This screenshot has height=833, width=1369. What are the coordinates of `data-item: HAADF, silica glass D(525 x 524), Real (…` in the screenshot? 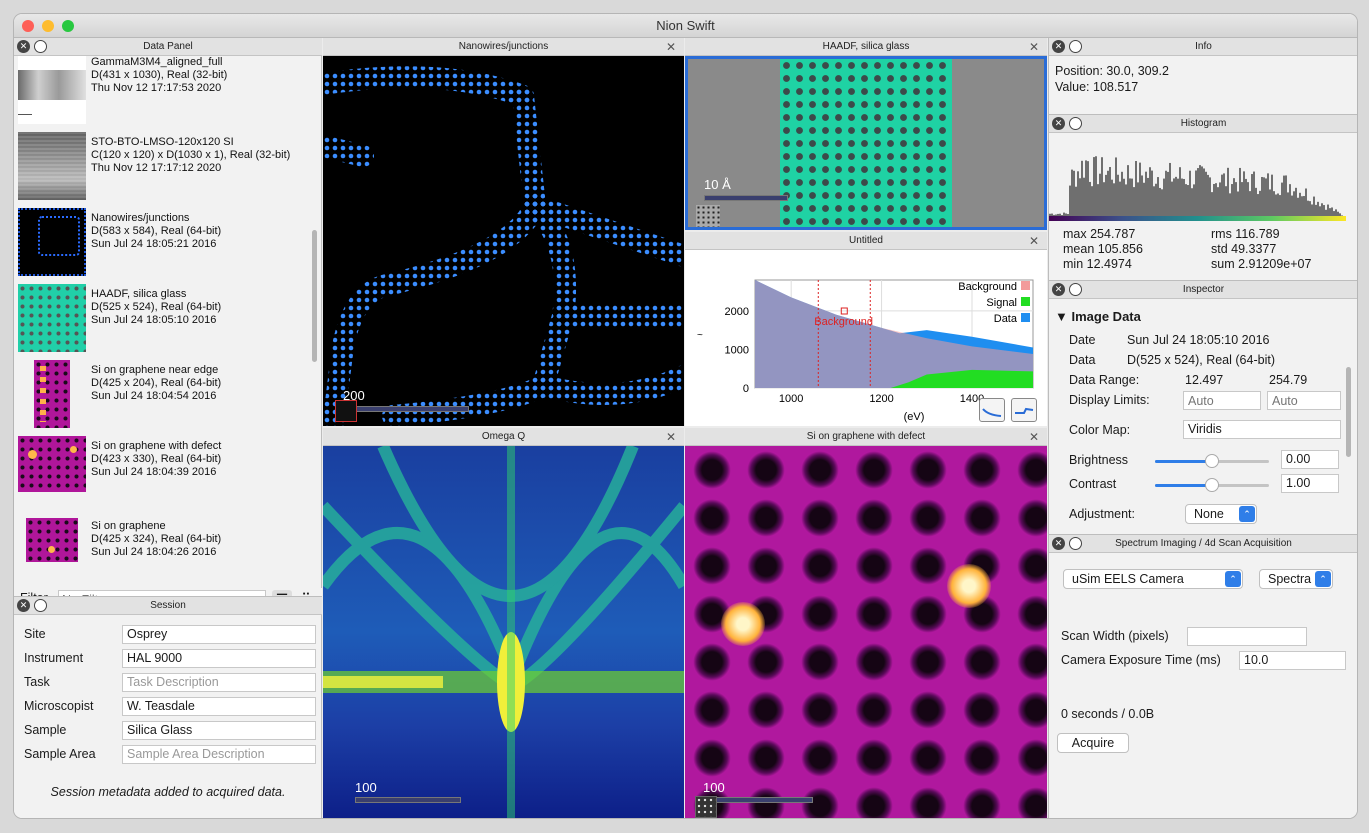 It's located at (164, 322).